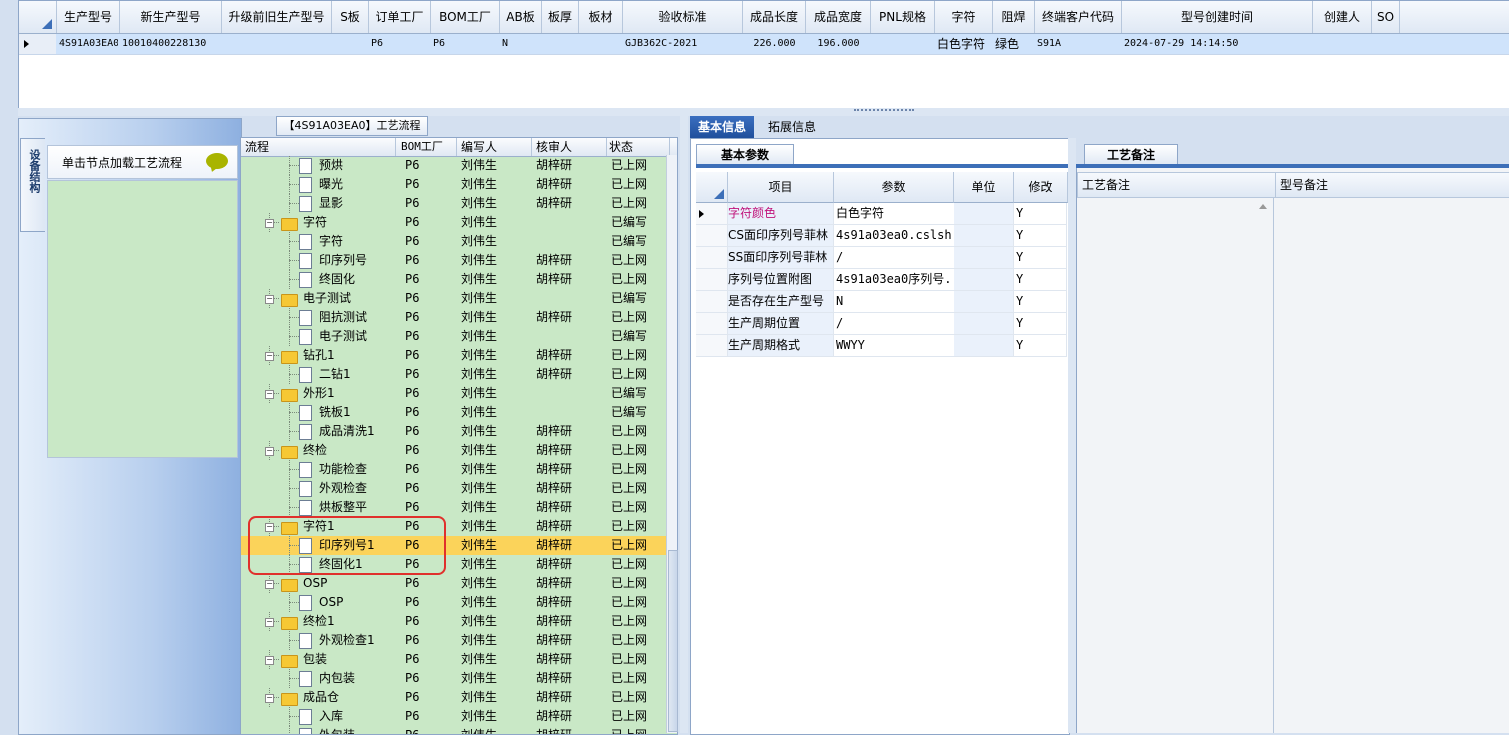  I want to click on column-header: 生产型号, so click(88, 17).